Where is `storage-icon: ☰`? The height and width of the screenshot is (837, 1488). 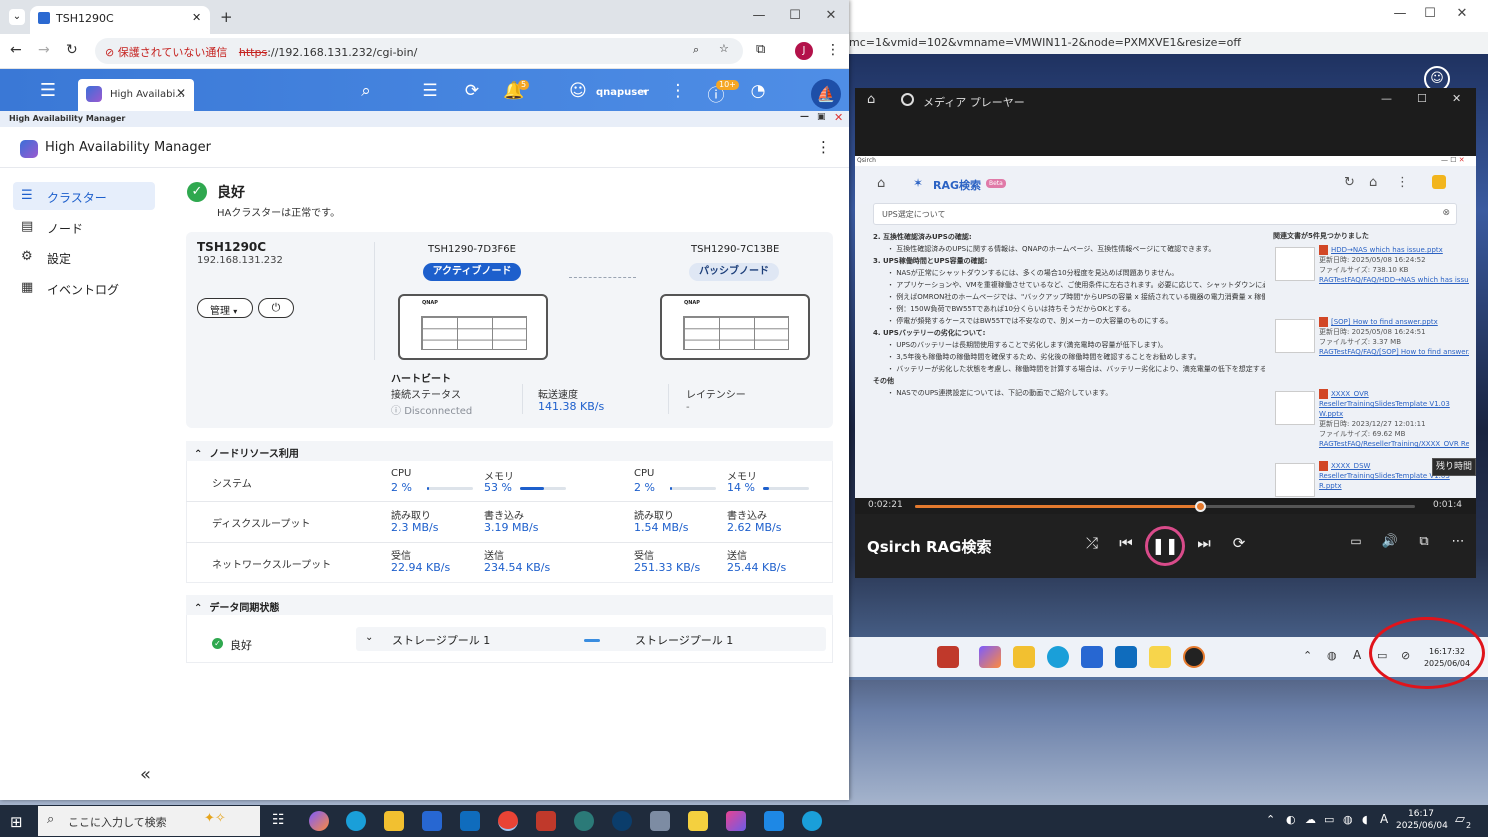 storage-icon: ☰ is located at coordinates (430, 91).